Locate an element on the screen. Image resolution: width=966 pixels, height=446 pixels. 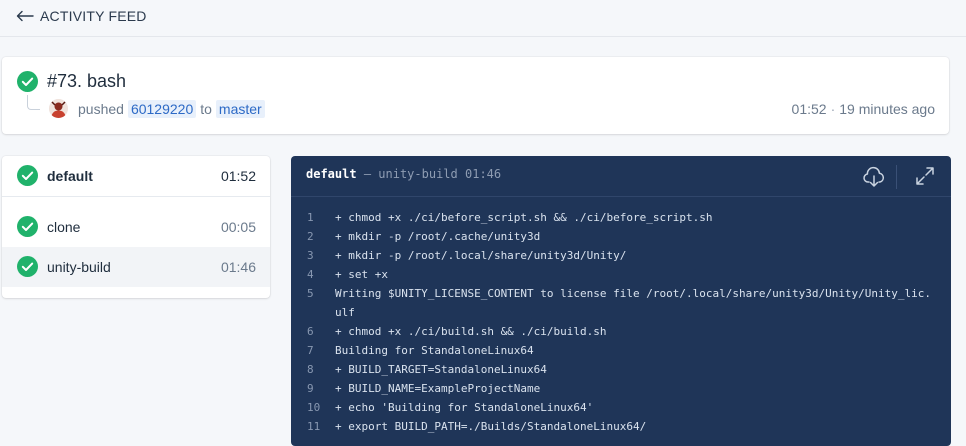
branch-link: master is located at coordinates (240, 109).